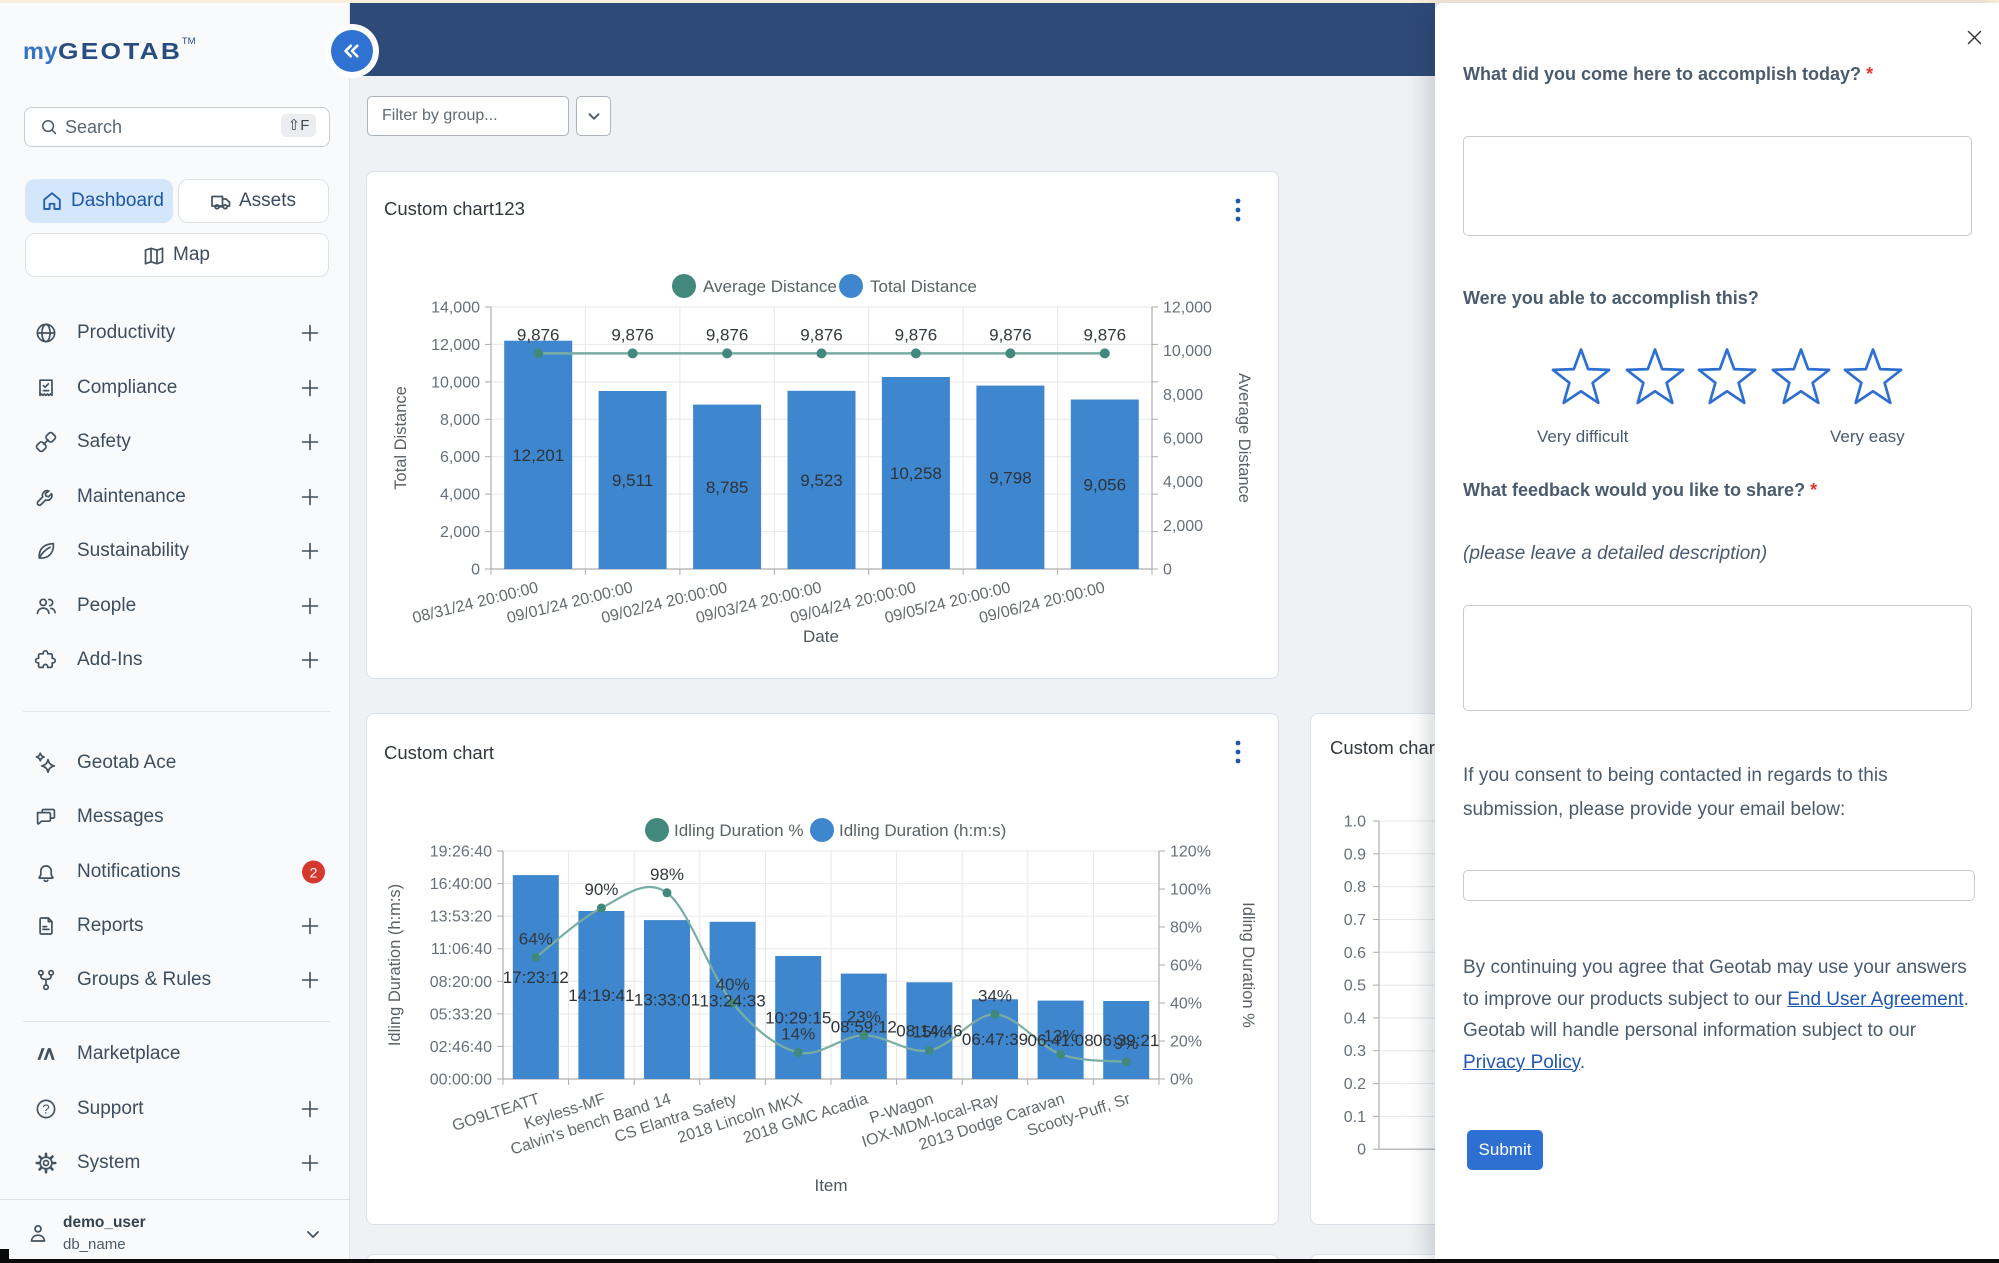  Describe the element at coordinates (461, 852) in the screenshot. I see `svg-text: 19:26:40` at that location.